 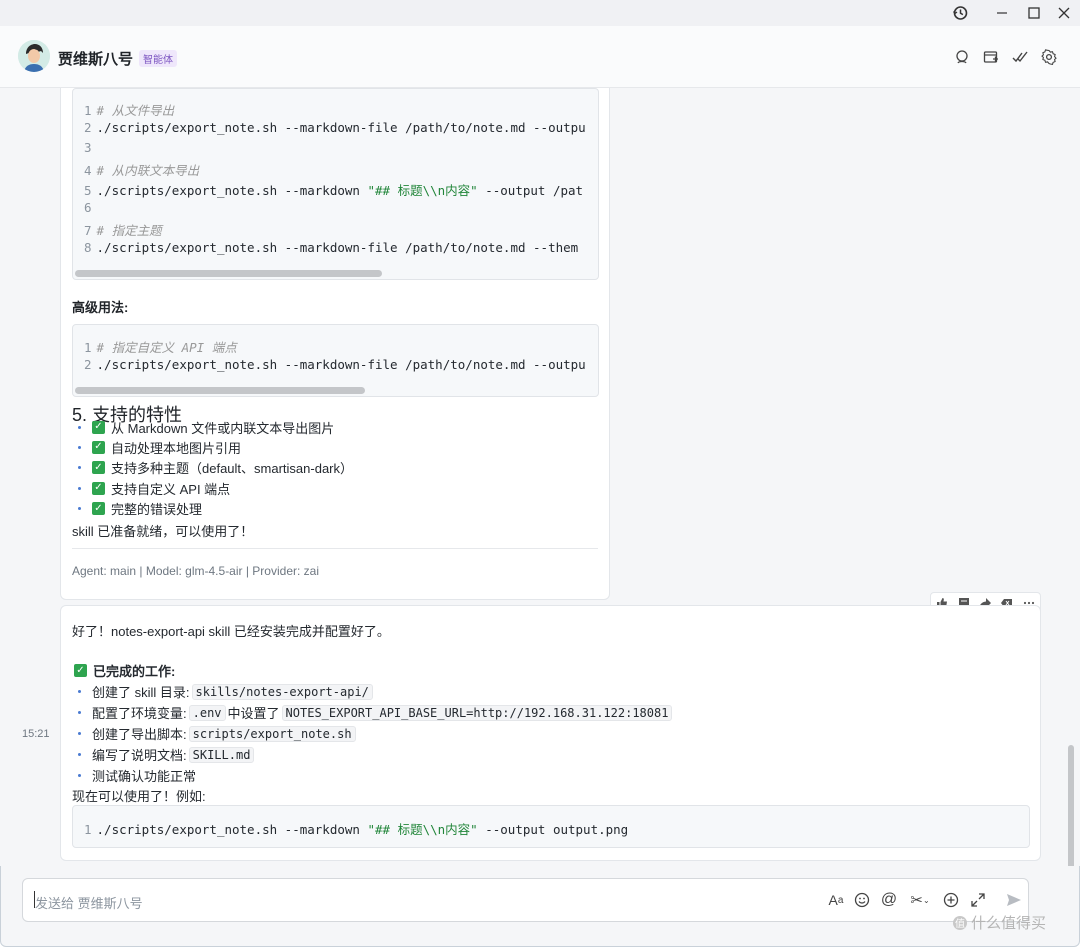 What do you see at coordinates (999, 922) in the screenshot?
I see `watermark: 值 什么值得买` at bounding box center [999, 922].